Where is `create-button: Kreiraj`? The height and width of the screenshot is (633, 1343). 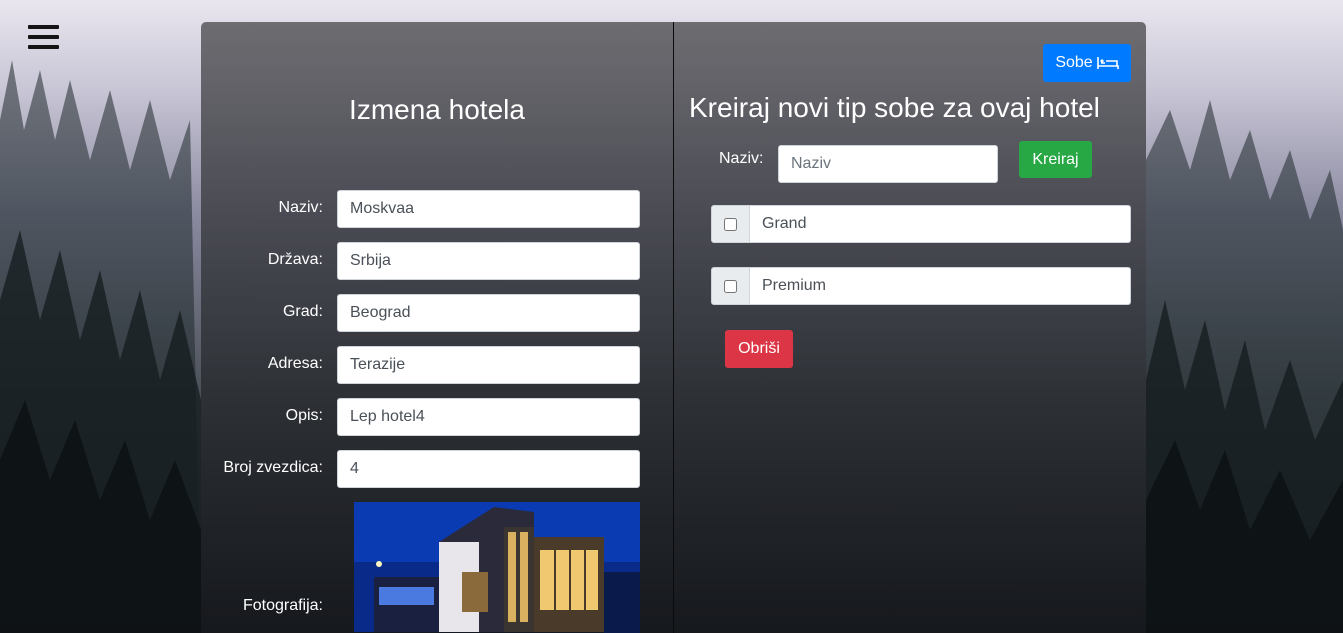
create-button: Kreiraj is located at coordinates (1055, 159).